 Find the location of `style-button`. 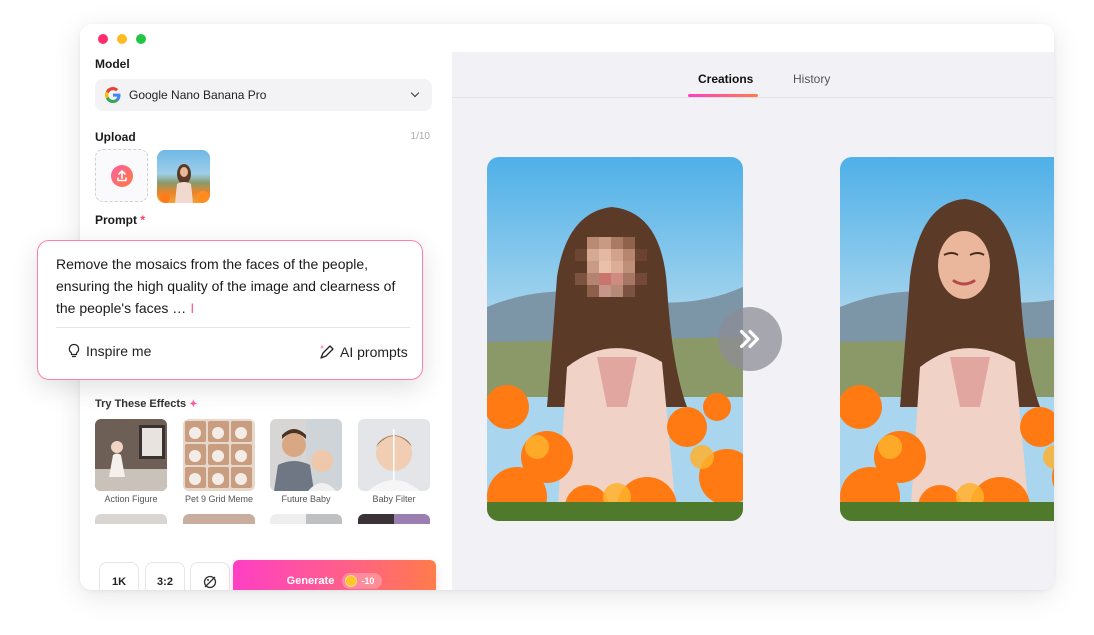

style-button is located at coordinates (210, 576).